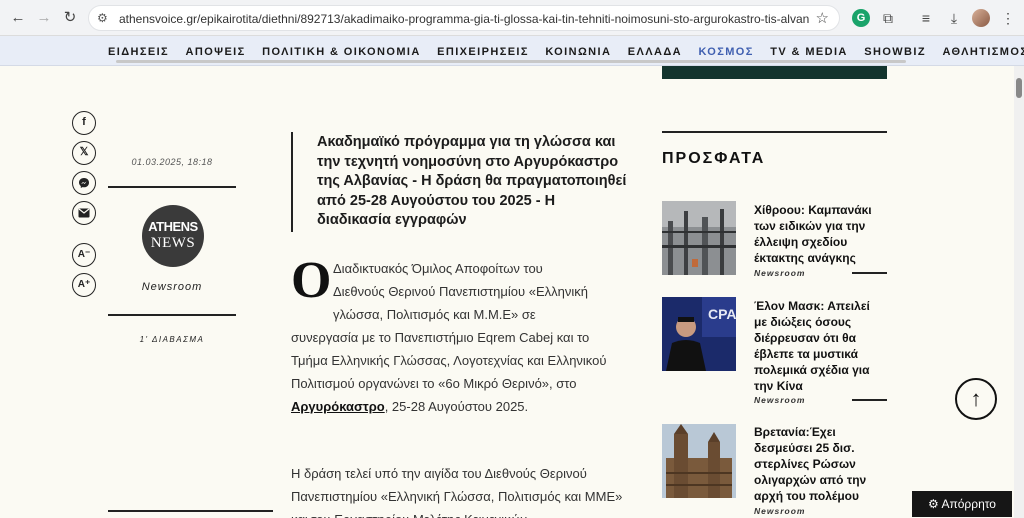  What do you see at coordinates (456, 406) in the screenshot?
I see `paragraph-text: , 25-28 Αυγούστου 2025.` at bounding box center [456, 406].